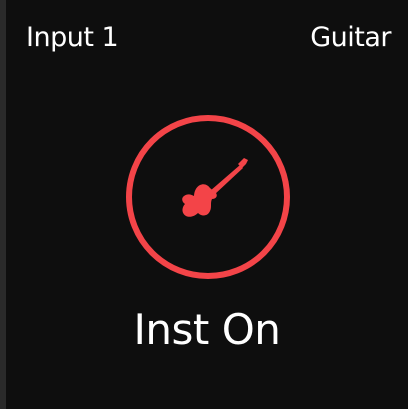 Image resolution: width=408 pixels, height=409 pixels. What do you see at coordinates (207, 329) in the screenshot?
I see `status-label: Inst On` at bounding box center [207, 329].